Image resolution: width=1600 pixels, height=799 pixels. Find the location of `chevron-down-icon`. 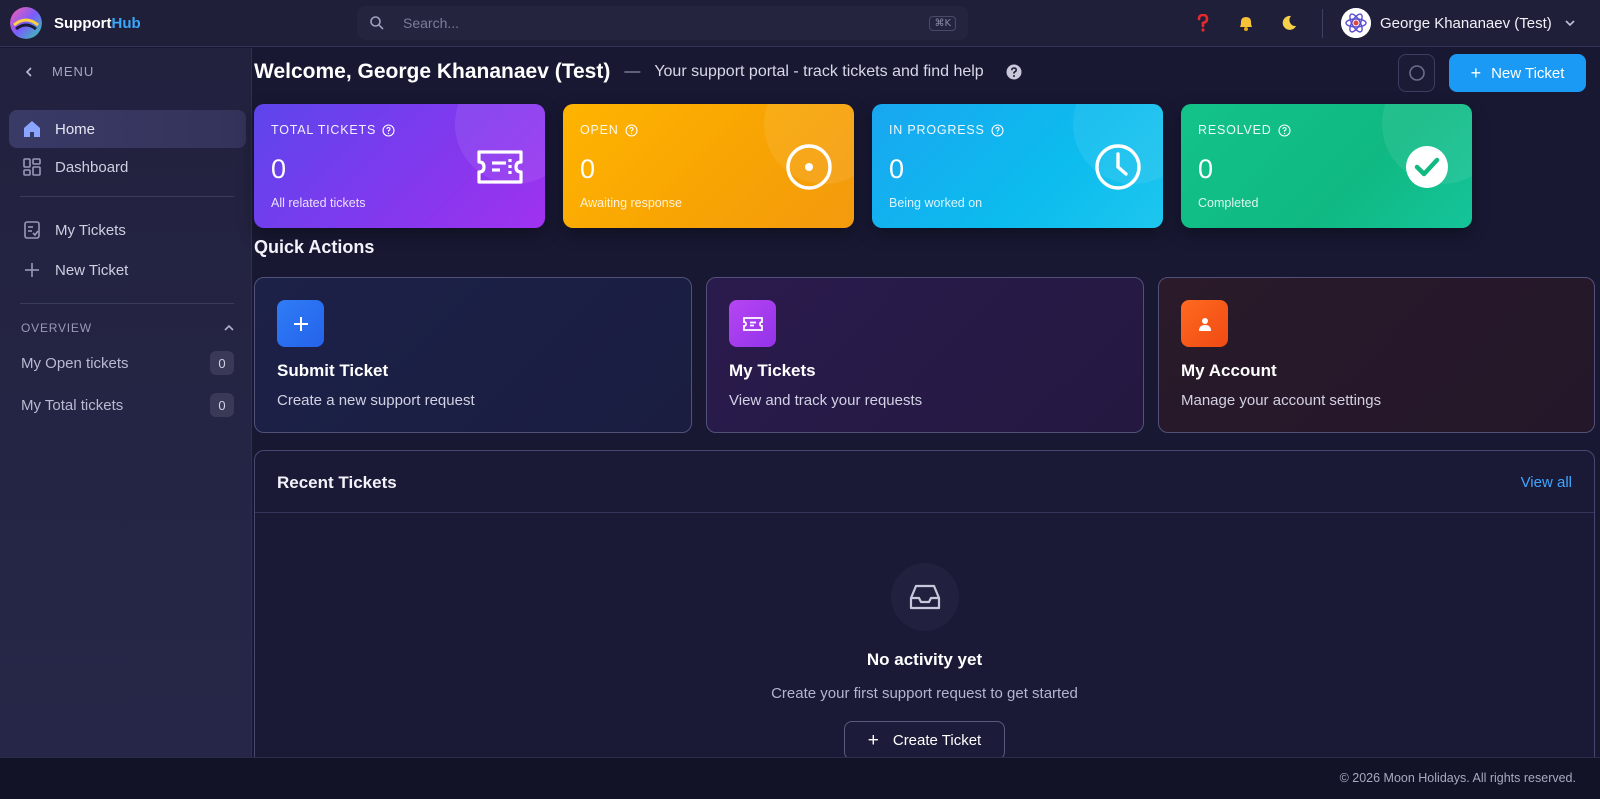

chevron-down-icon is located at coordinates (1570, 23).